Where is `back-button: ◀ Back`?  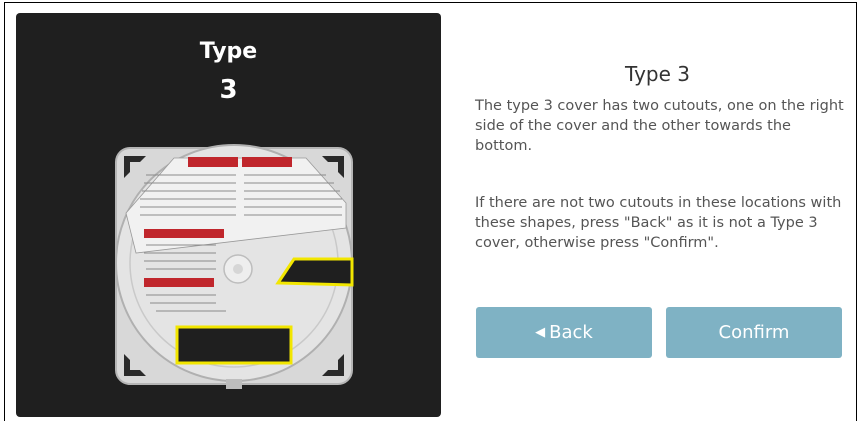
back-button: ◀ Back is located at coordinates (564, 332).